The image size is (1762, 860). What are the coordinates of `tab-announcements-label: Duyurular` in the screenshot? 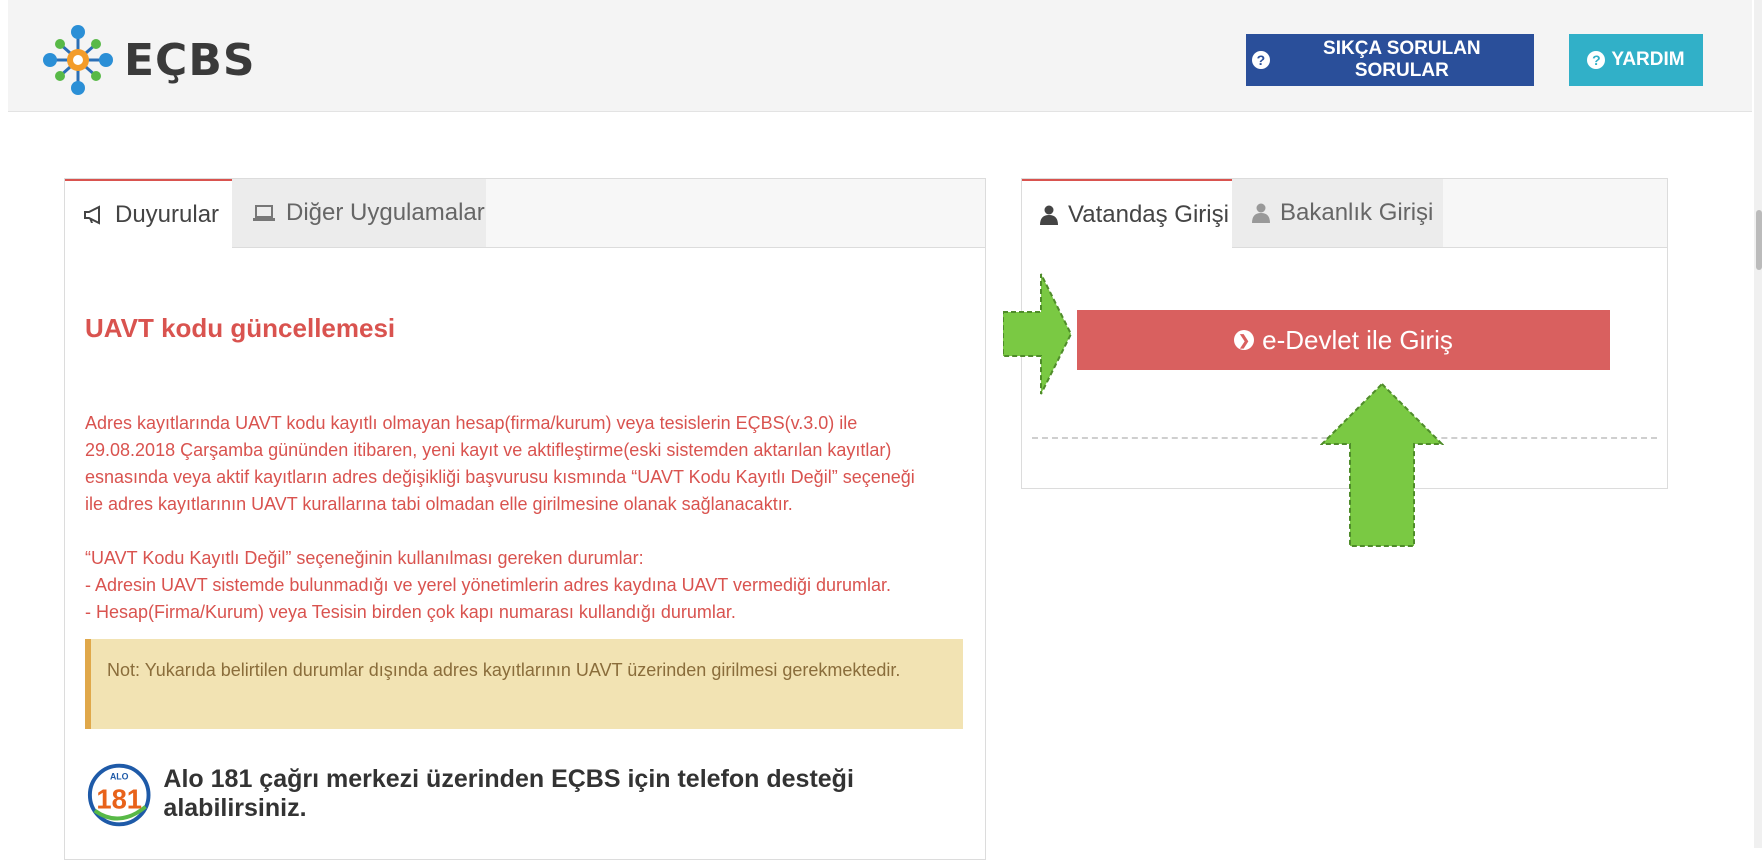 It's located at (167, 214).